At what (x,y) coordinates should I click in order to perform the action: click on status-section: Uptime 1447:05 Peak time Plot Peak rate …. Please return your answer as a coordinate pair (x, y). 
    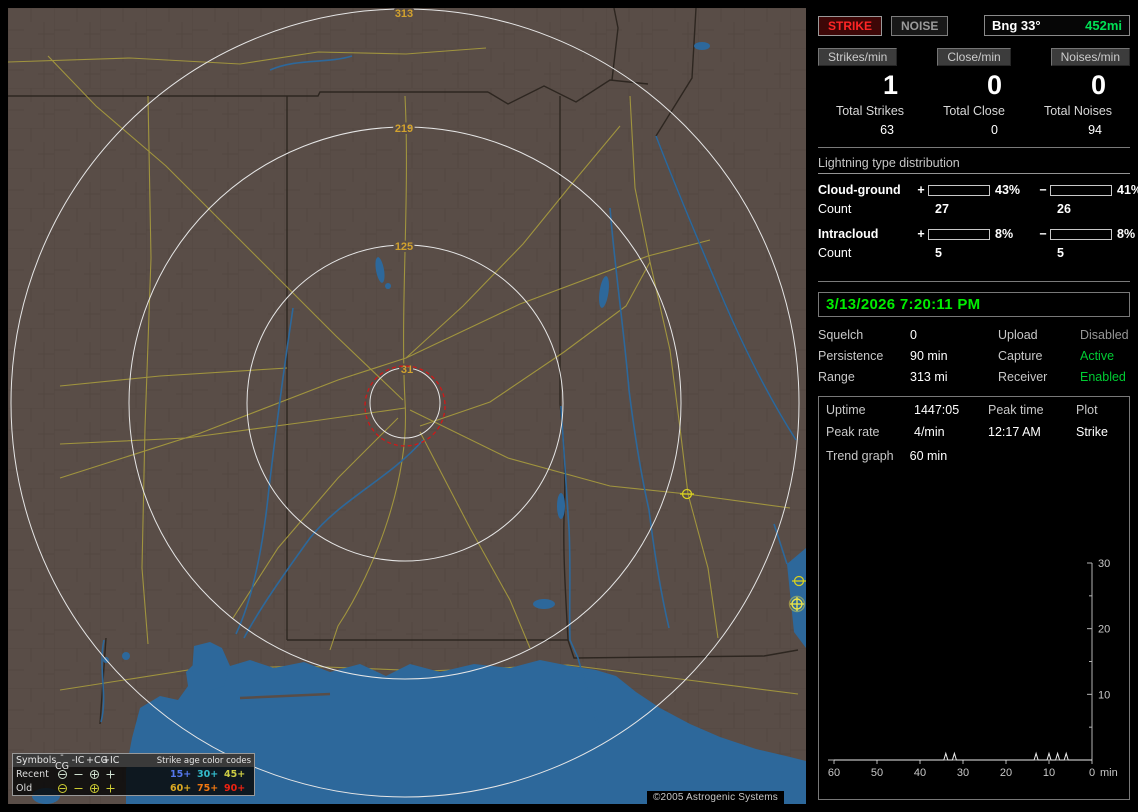
    Looking at the image, I should click on (974, 598).